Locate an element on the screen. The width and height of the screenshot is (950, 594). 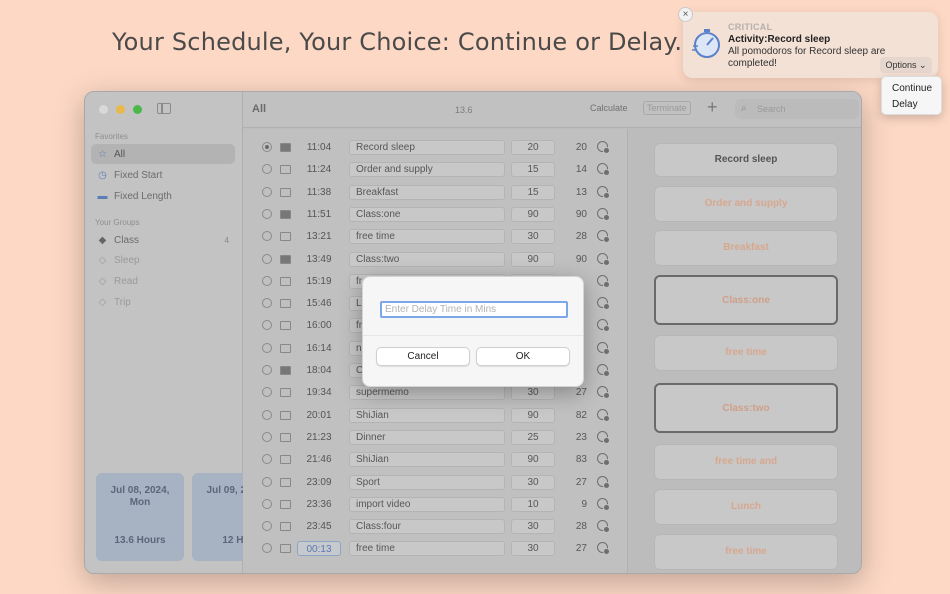
delay-minutes-input is located at coordinates (474, 309).